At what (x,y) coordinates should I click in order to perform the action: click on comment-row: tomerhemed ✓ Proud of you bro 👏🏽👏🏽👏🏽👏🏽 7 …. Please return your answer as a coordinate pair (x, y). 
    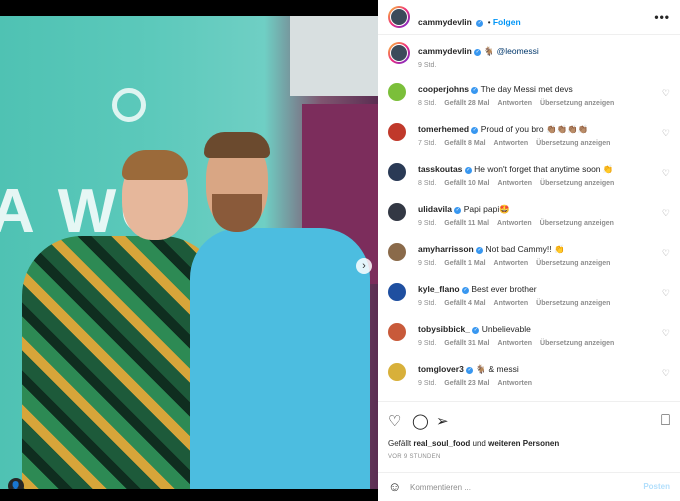
    Looking at the image, I should click on (529, 142).